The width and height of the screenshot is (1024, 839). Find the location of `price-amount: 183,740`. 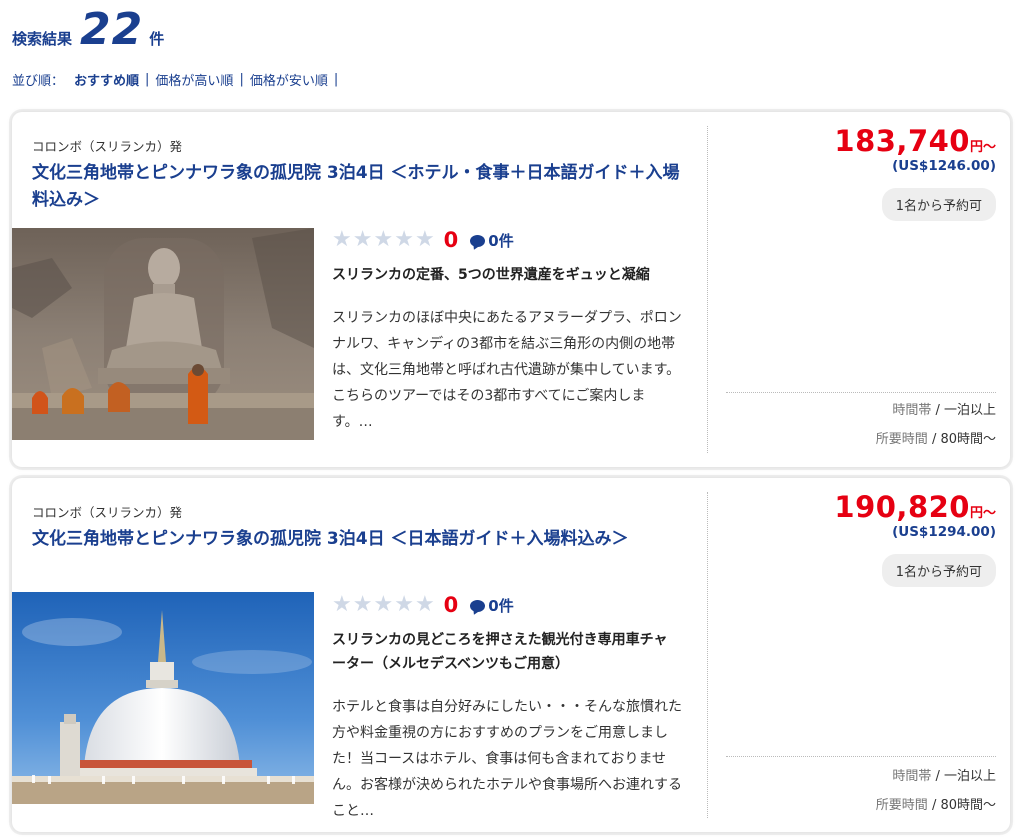

price-amount: 183,740 is located at coordinates (902, 141).